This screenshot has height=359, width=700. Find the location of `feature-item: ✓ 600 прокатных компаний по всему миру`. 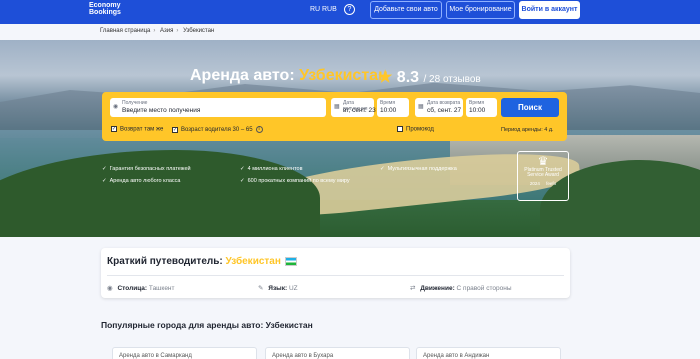

feature-item: ✓ 600 прокатных компаний по всему миру is located at coordinates (295, 181).